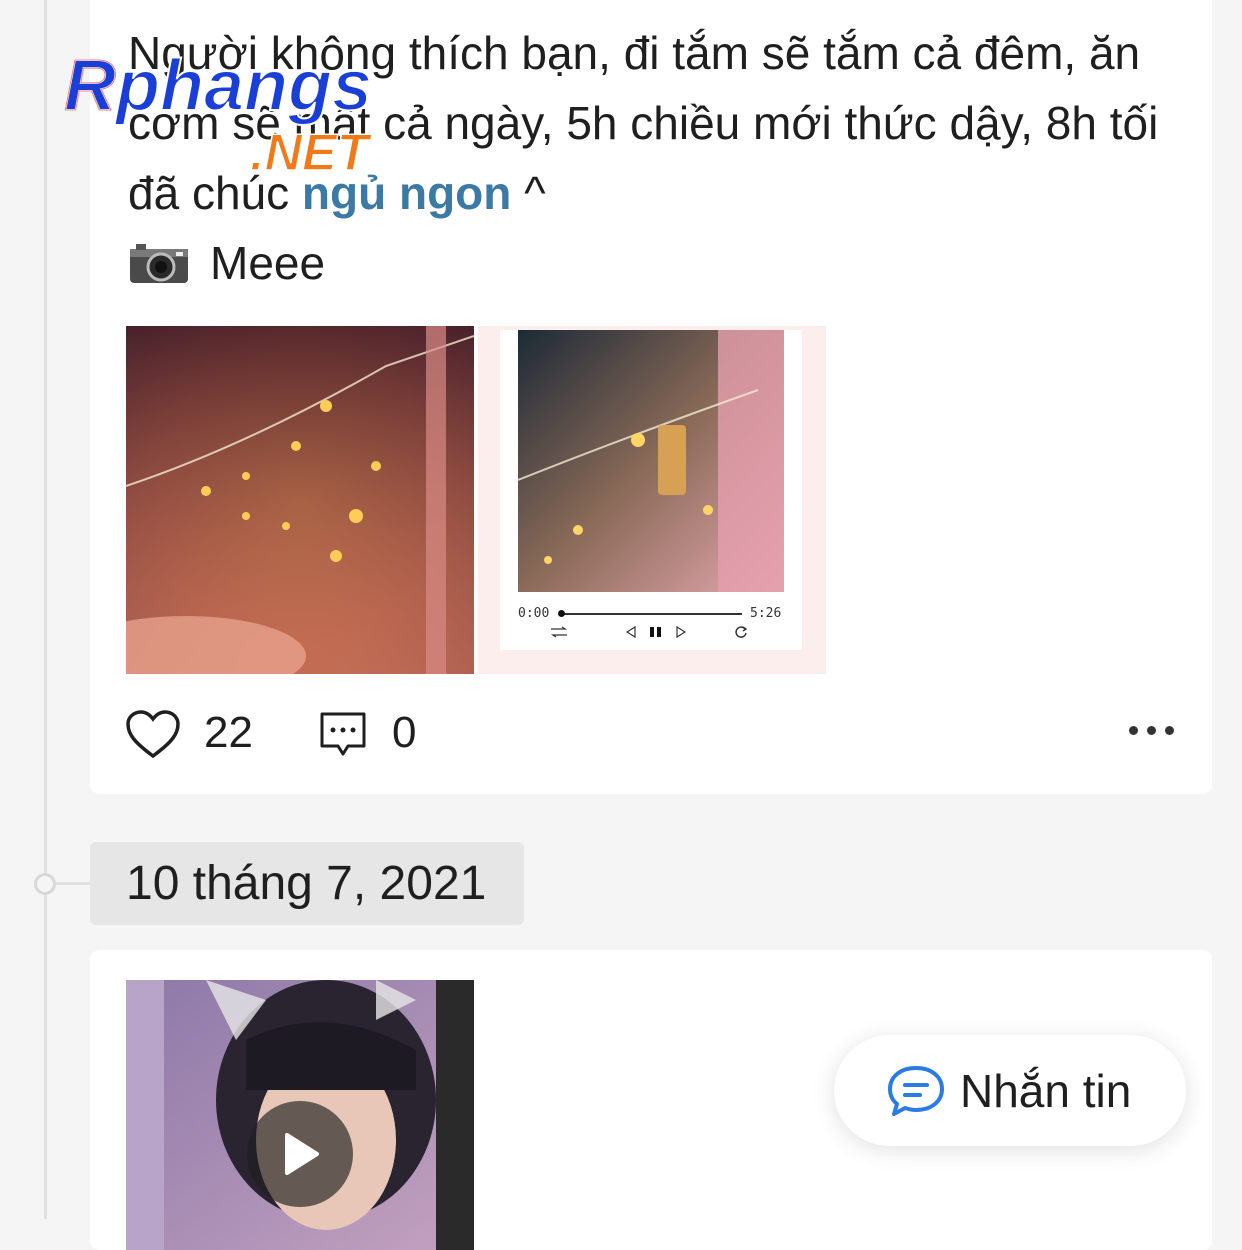 The image size is (1242, 1250). Describe the element at coordinates (343, 735) in the screenshot. I see `comment-icon` at that location.